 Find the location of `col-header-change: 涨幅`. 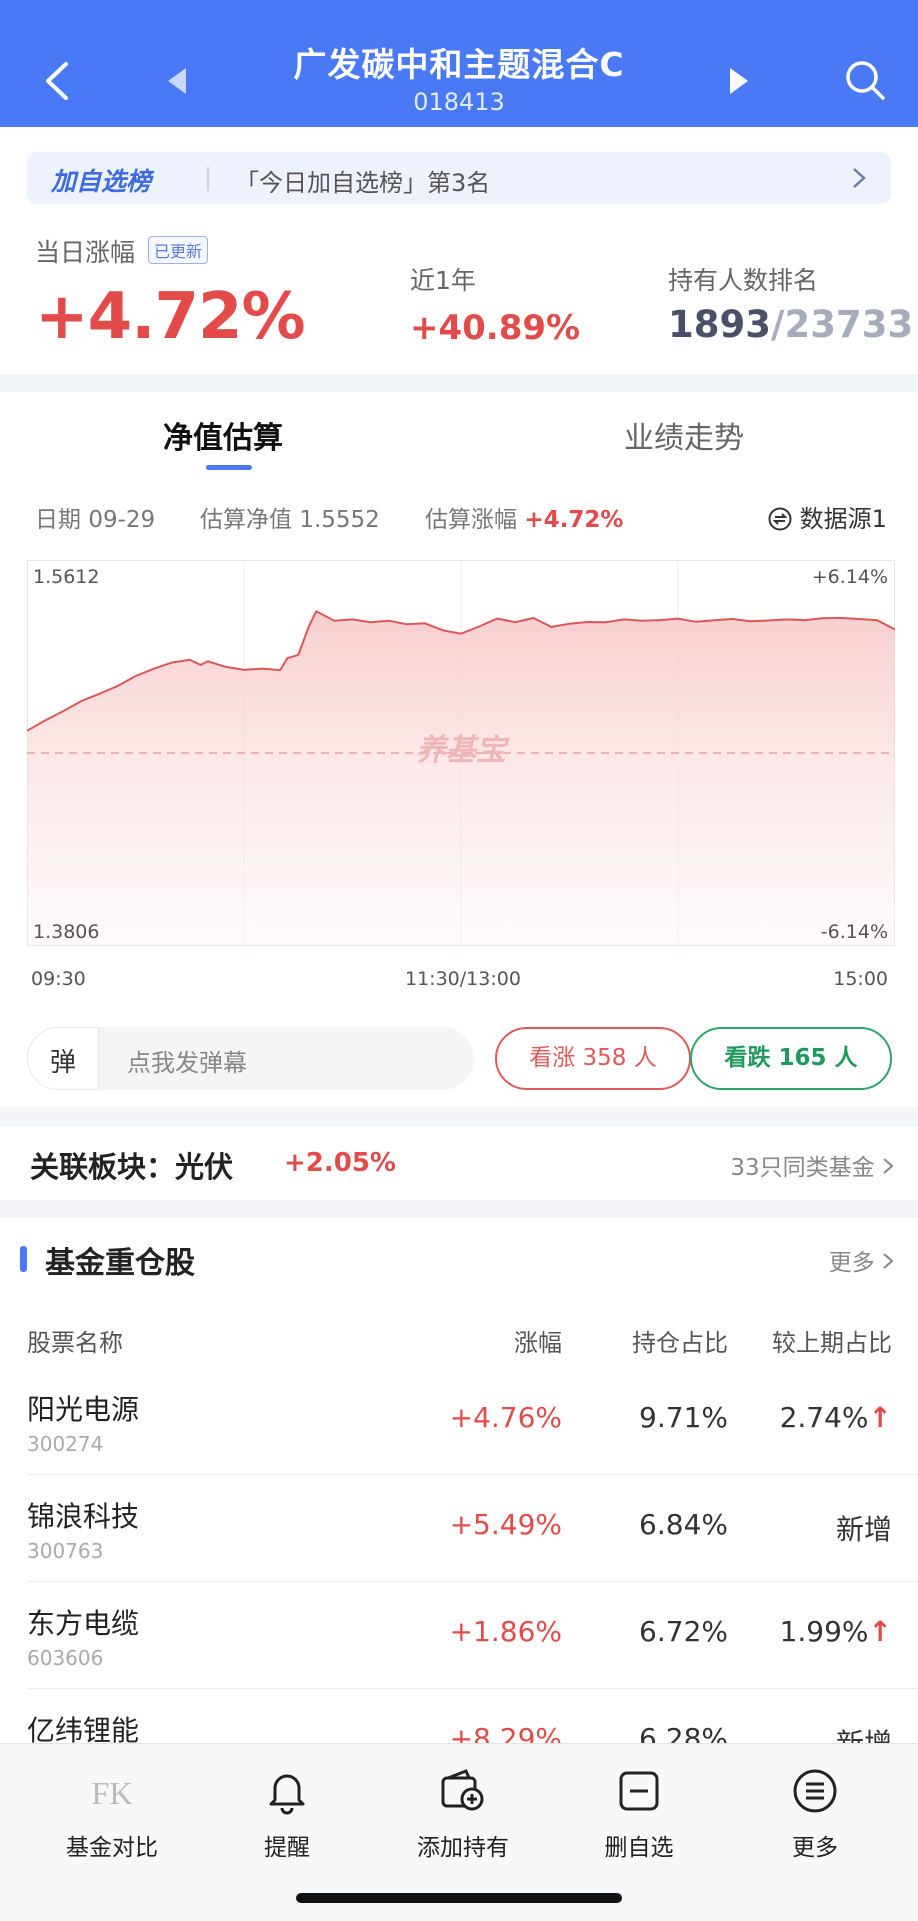

col-header-change: 涨幅 is located at coordinates (538, 1343).